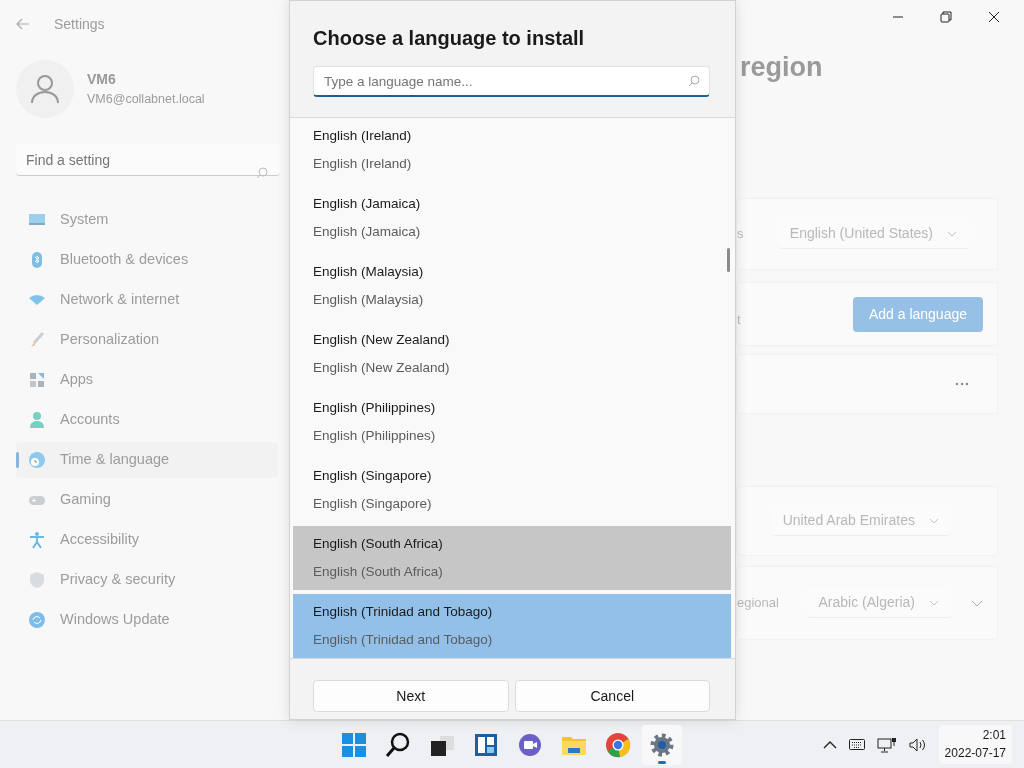 The width and height of the screenshot is (1024, 768). What do you see at coordinates (147, 300) in the screenshot?
I see `nav-item: Network & internet` at bounding box center [147, 300].